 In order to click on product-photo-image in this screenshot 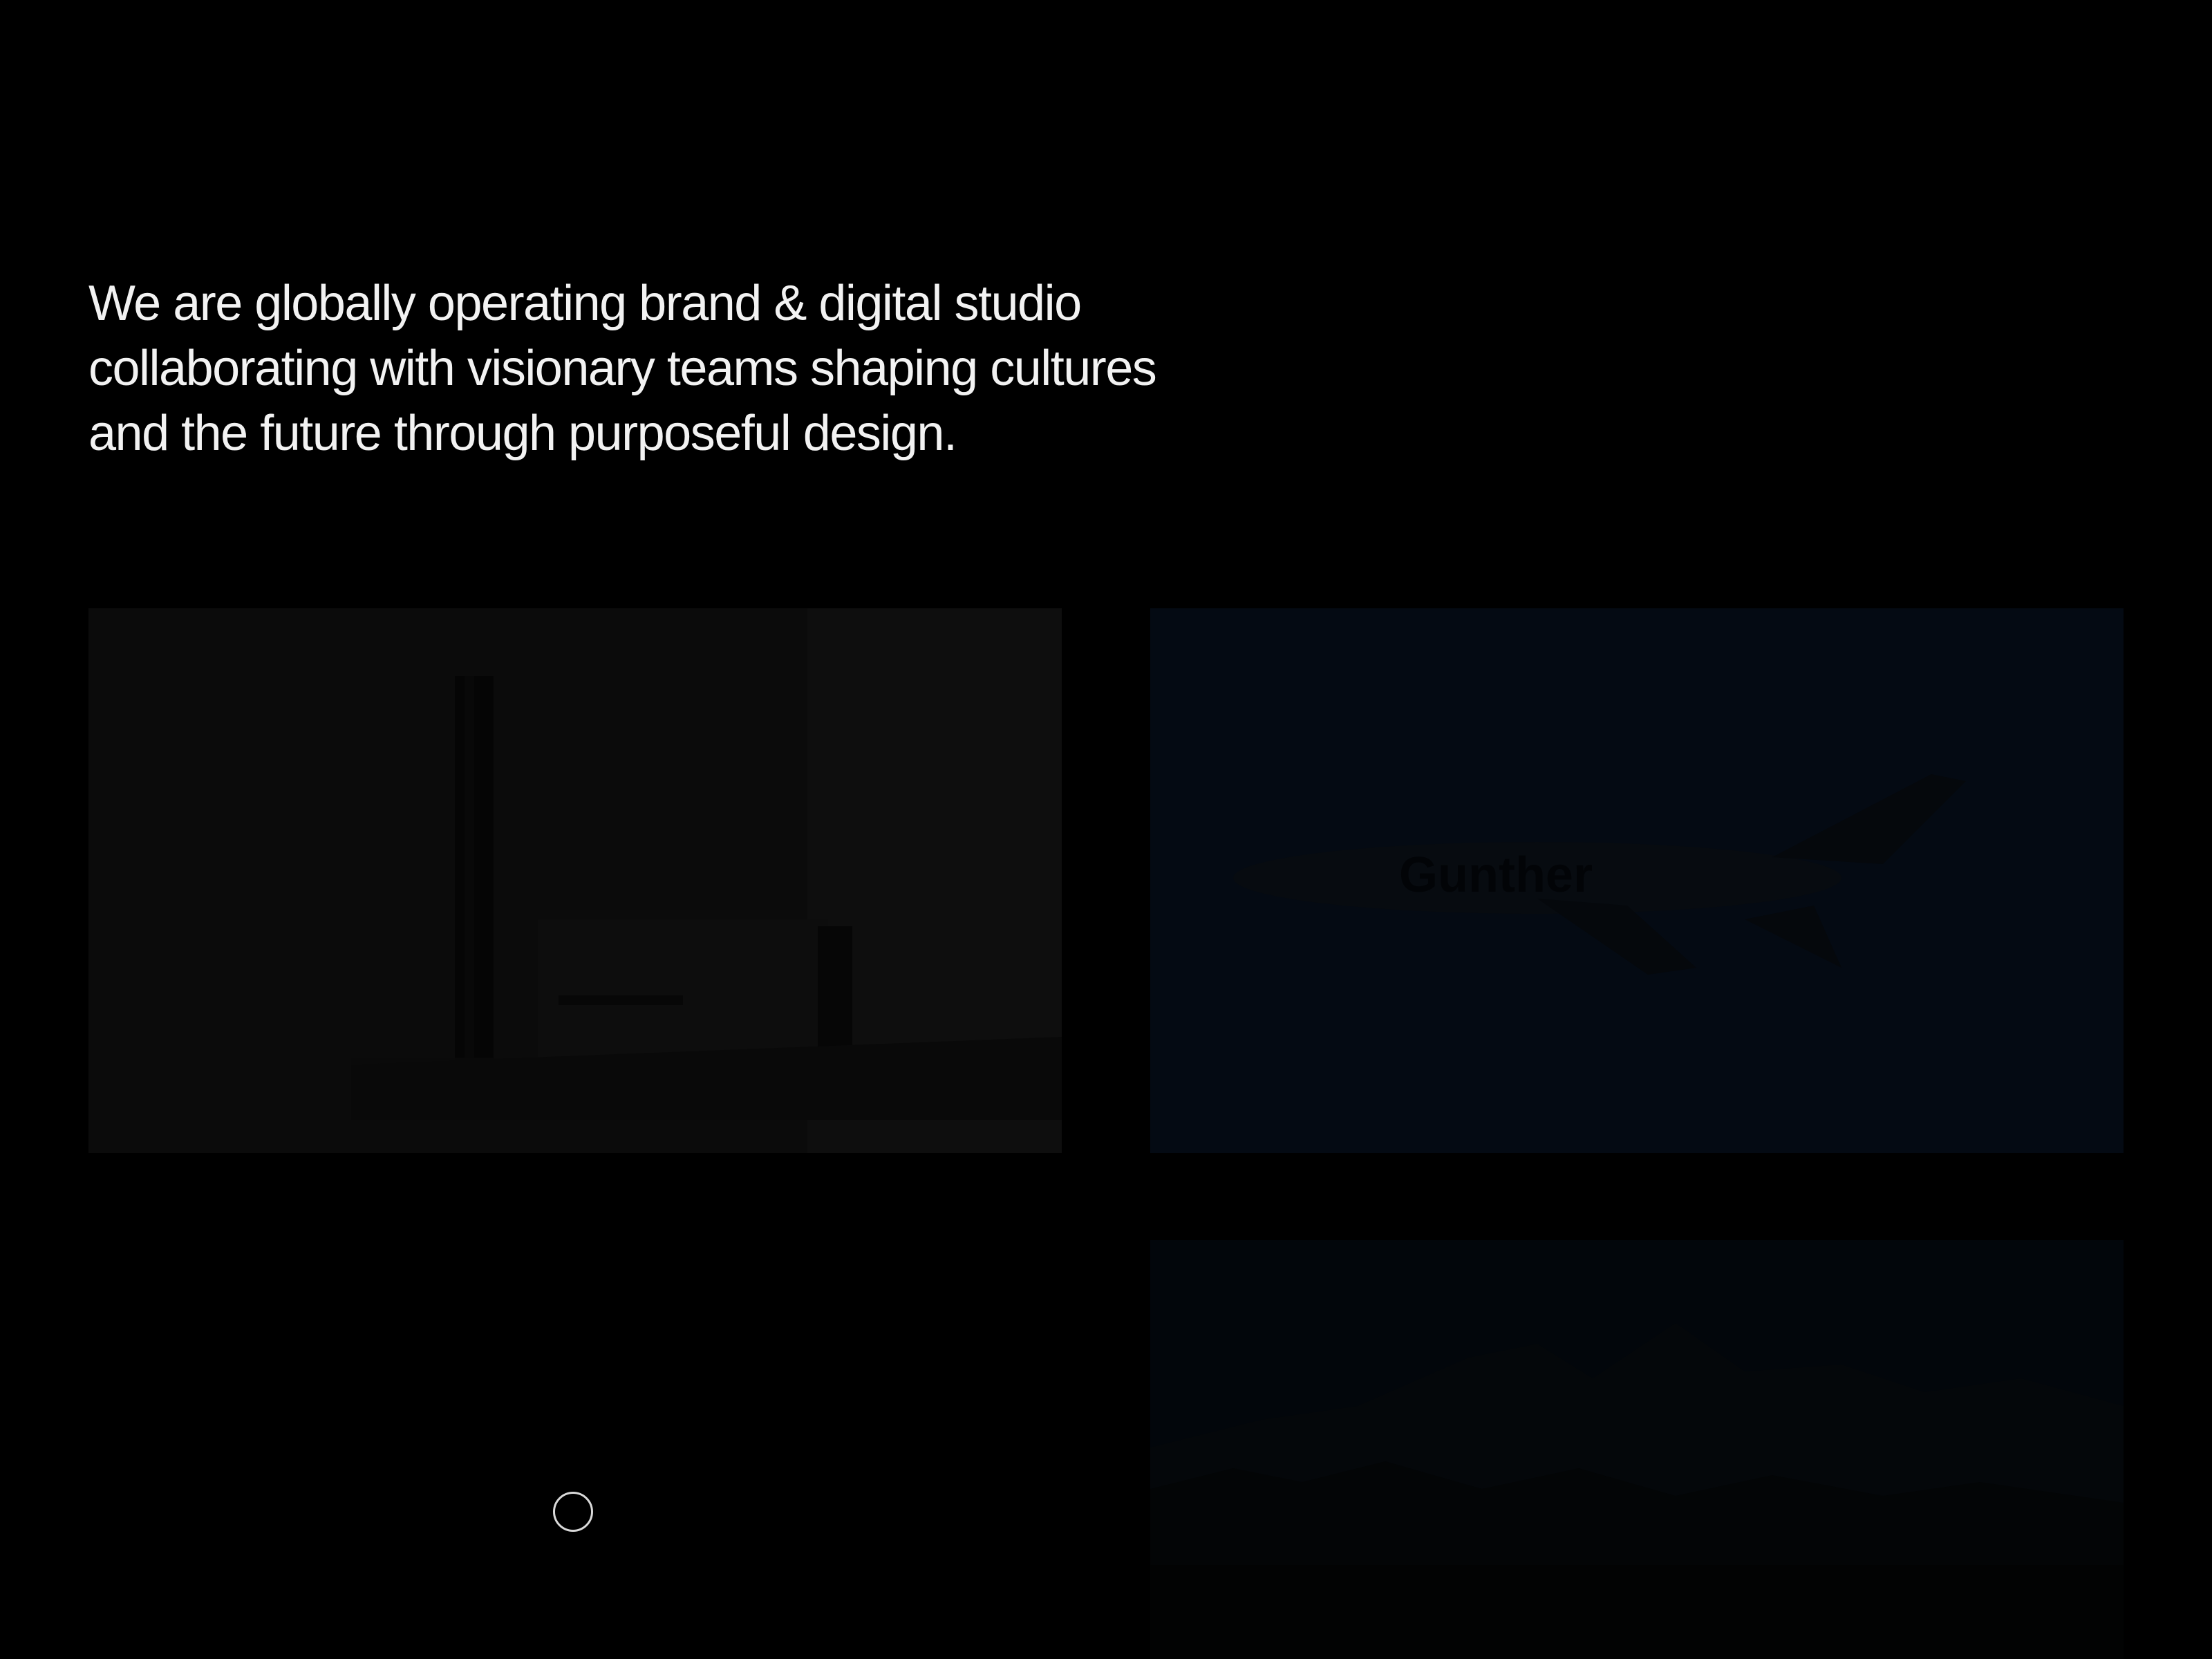, I will do `click(575, 880)`.